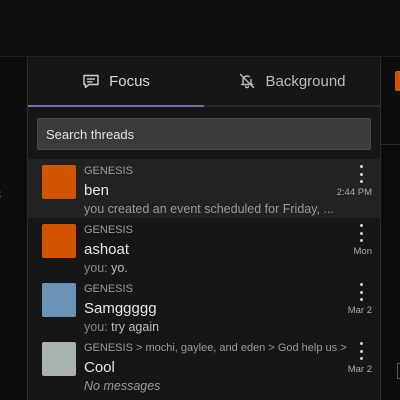 The image size is (400, 400). What do you see at coordinates (390, 228) in the screenshot?
I see `right-sidebar` at bounding box center [390, 228].